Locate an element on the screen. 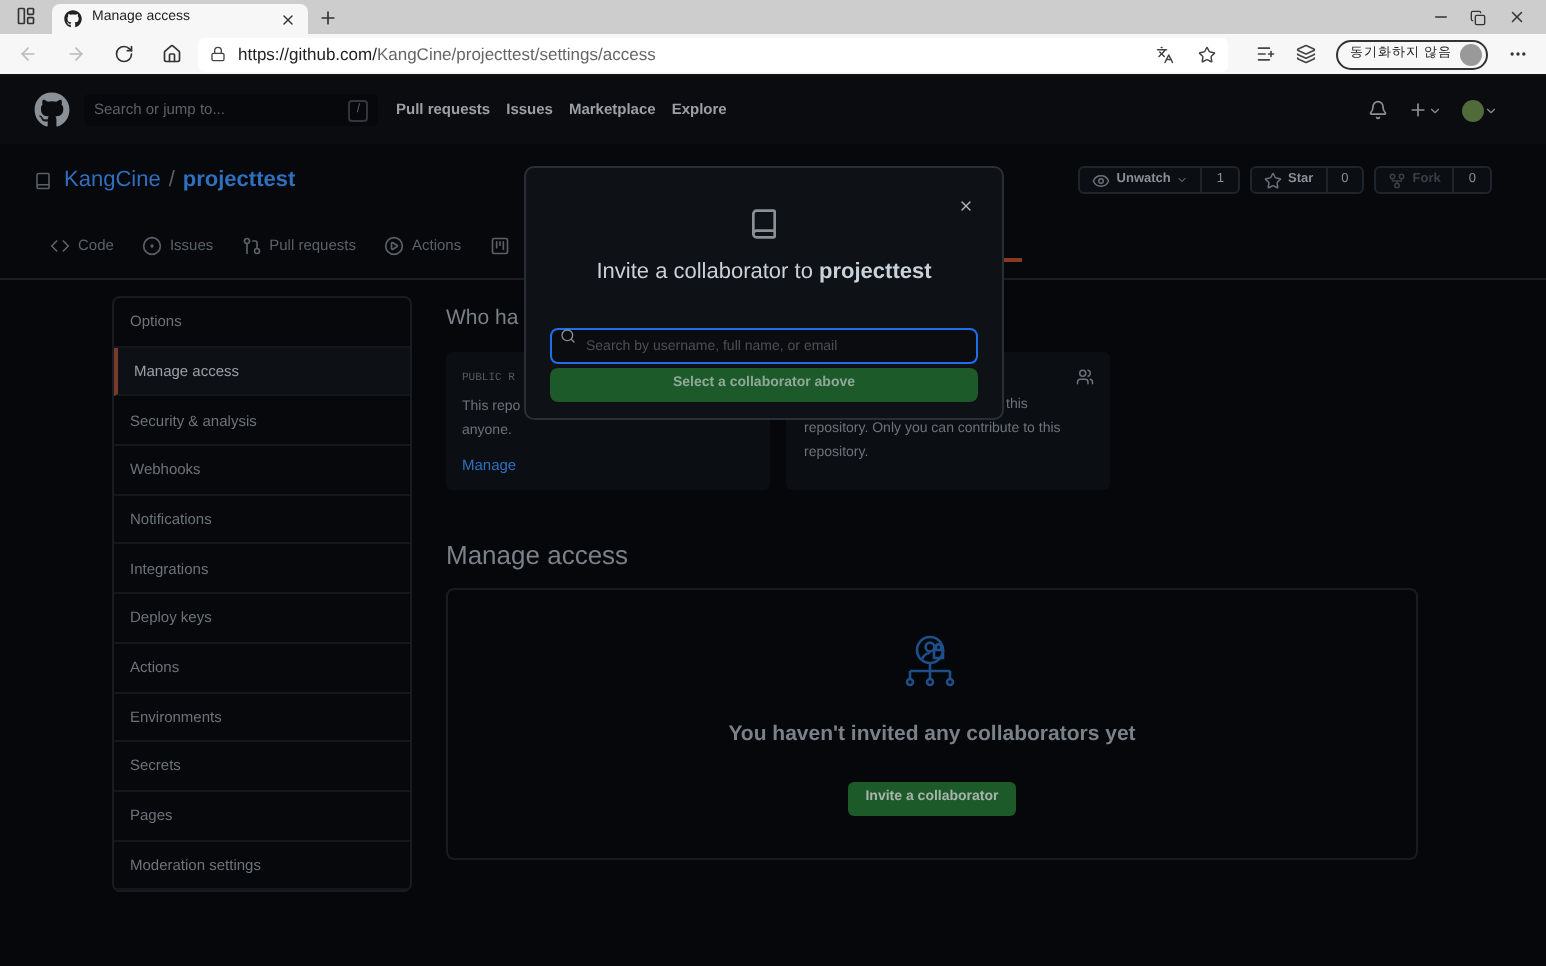 The height and width of the screenshot is (966, 1546). url-text: https://github.com/KangCine/projecttest/settings/access is located at coordinates (447, 54).